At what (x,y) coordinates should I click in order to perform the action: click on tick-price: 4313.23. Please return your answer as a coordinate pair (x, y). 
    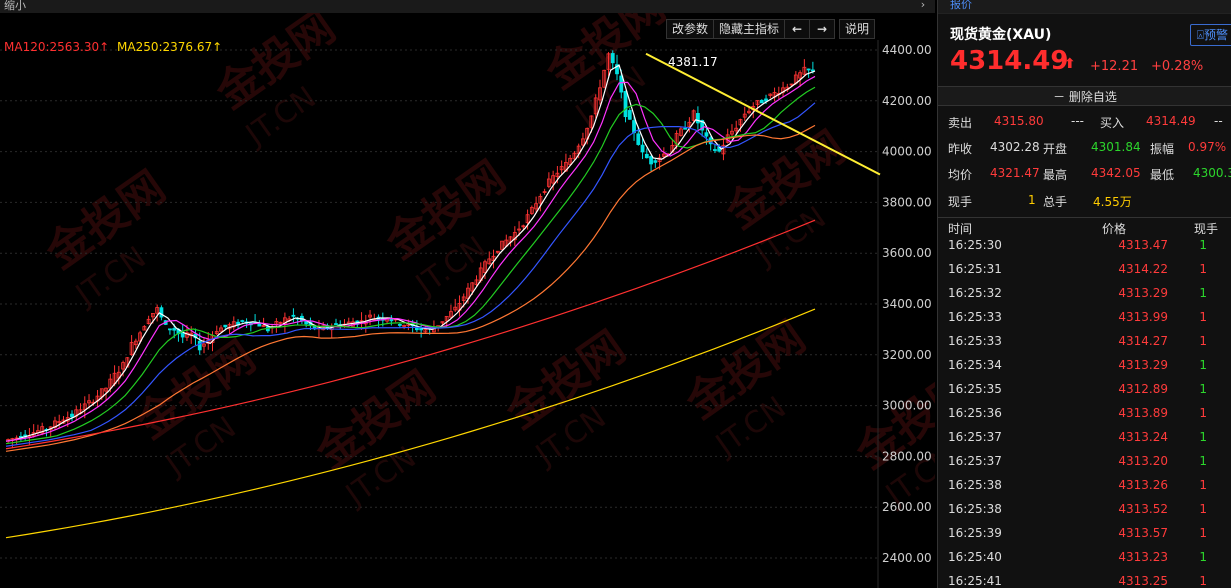
    Looking at the image, I should click on (1143, 557).